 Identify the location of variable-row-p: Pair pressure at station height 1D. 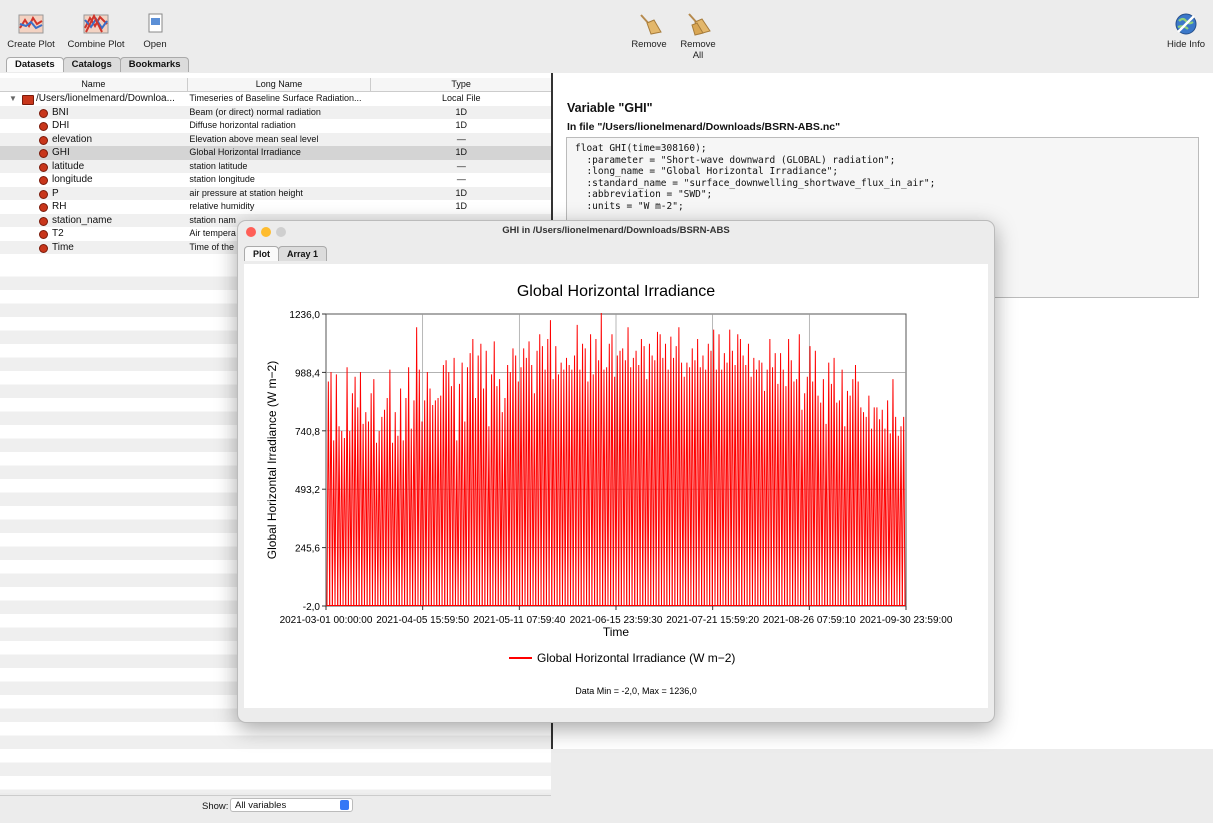
(275, 193).